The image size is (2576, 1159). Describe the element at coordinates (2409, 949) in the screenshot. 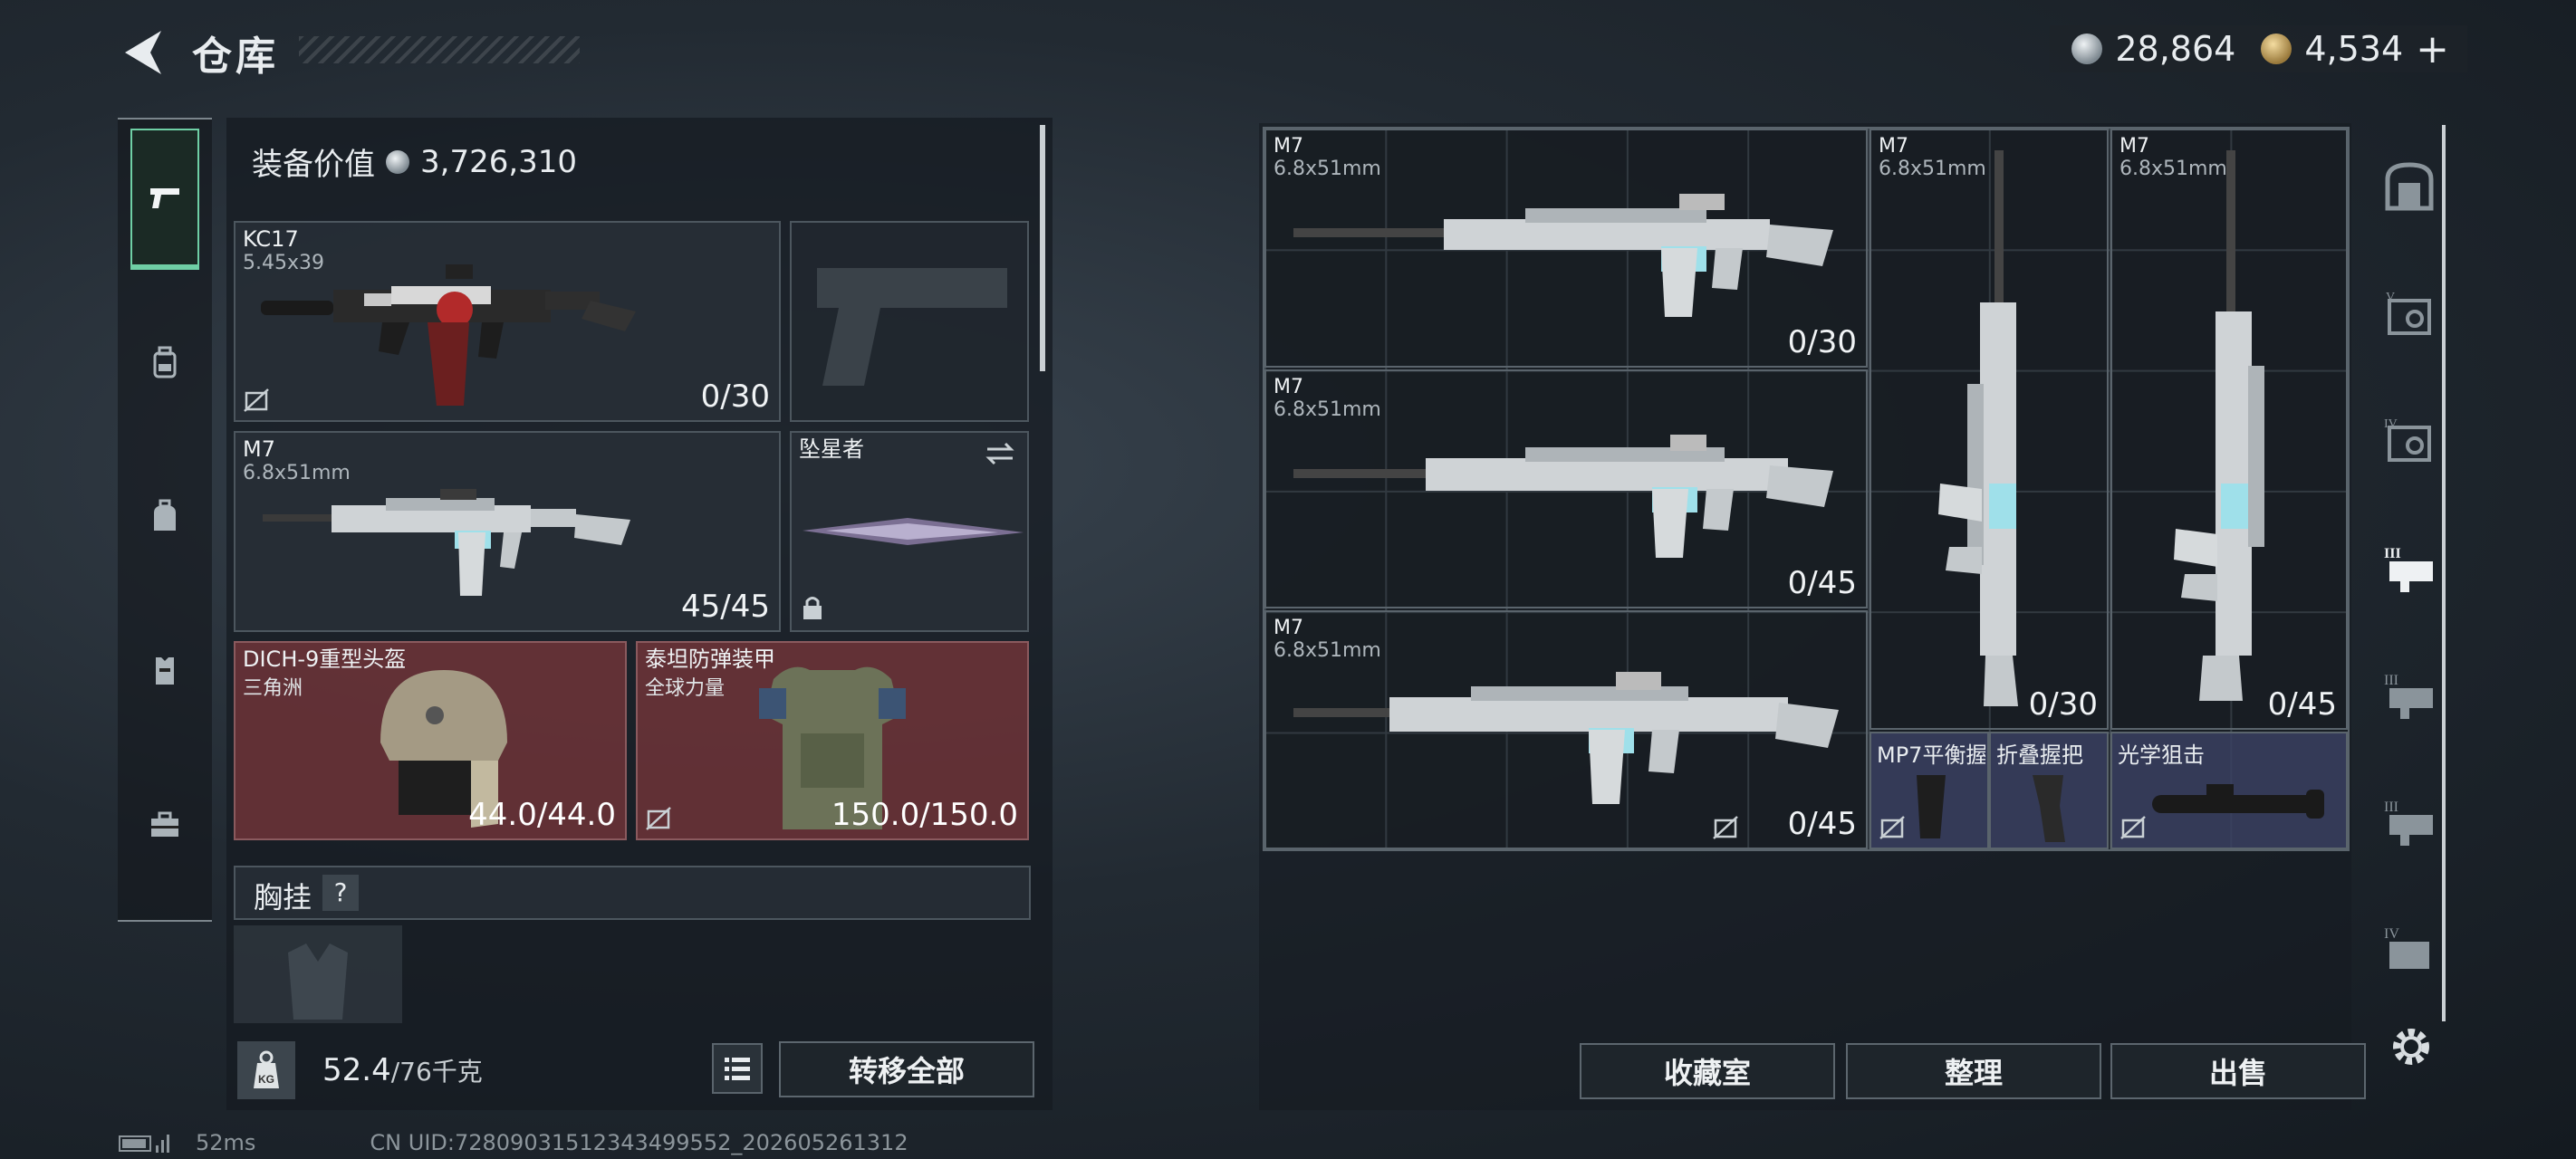

I see `case-iv-b-icon: IV` at that location.